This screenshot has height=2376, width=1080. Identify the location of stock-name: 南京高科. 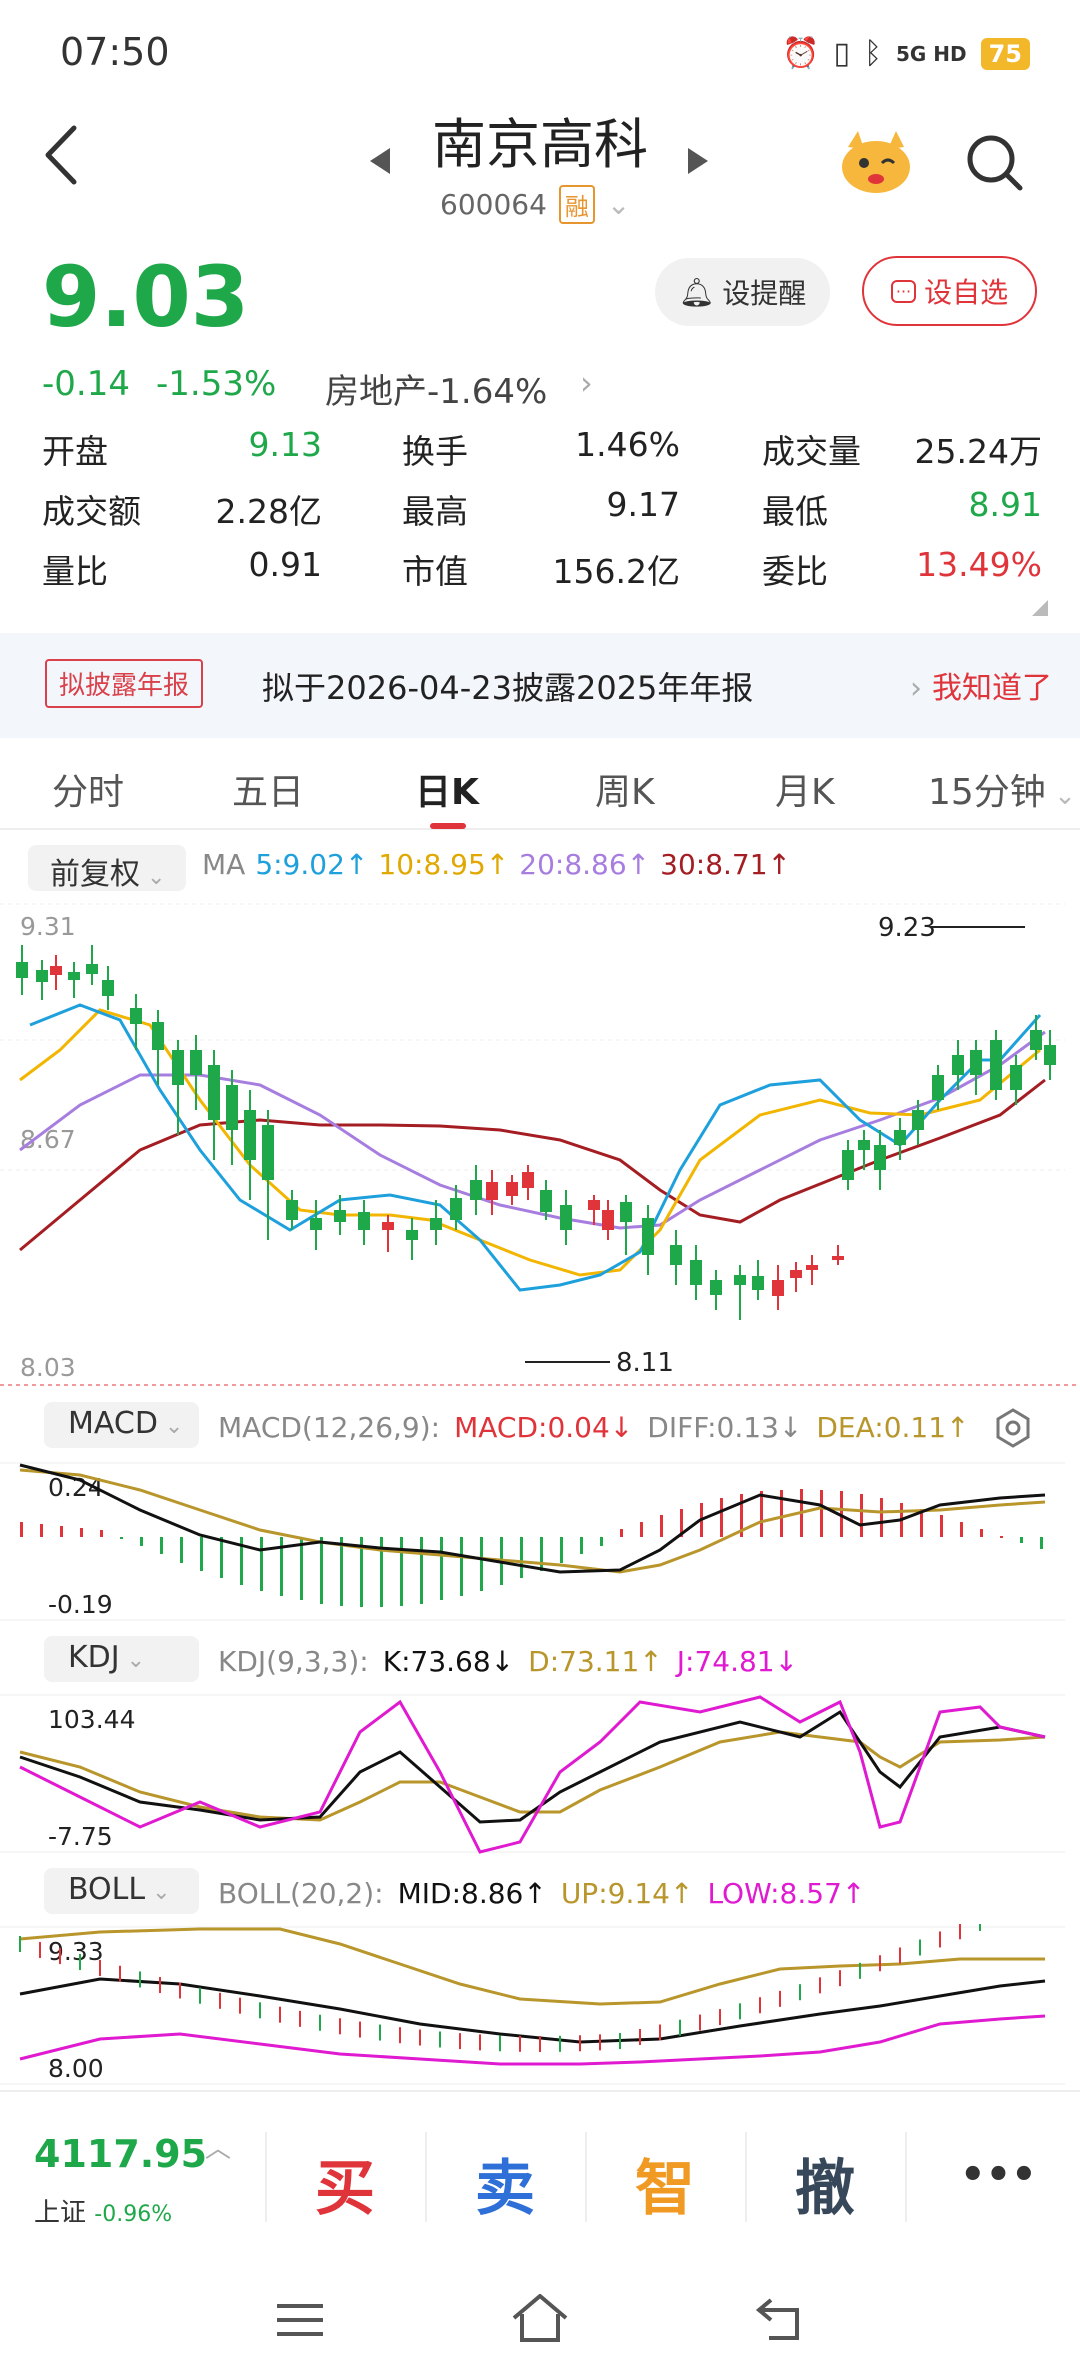
(540, 144).